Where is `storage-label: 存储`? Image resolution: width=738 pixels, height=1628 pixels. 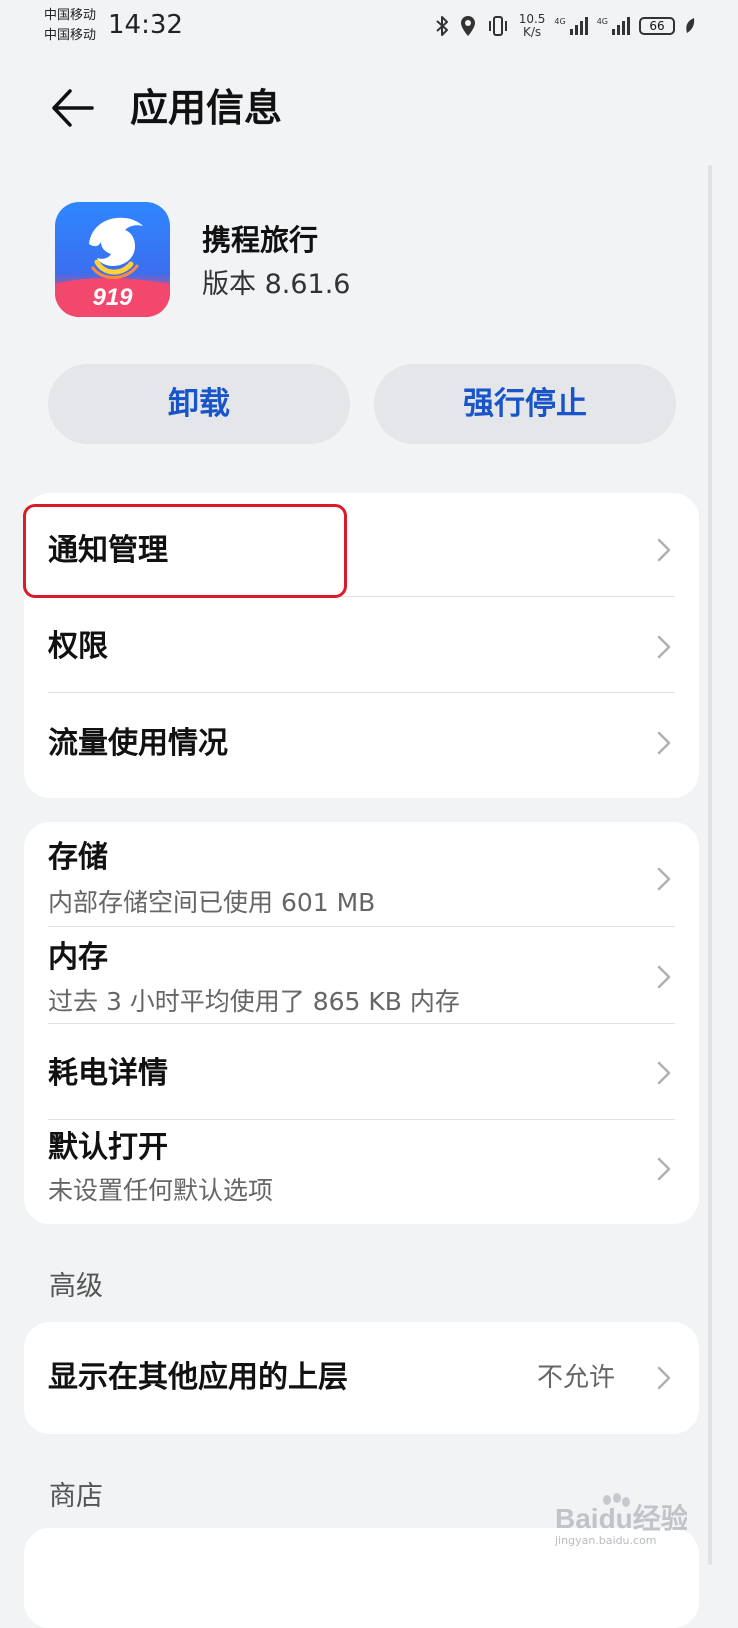
storage-label: 存储 is located at coordinates (78, 857).